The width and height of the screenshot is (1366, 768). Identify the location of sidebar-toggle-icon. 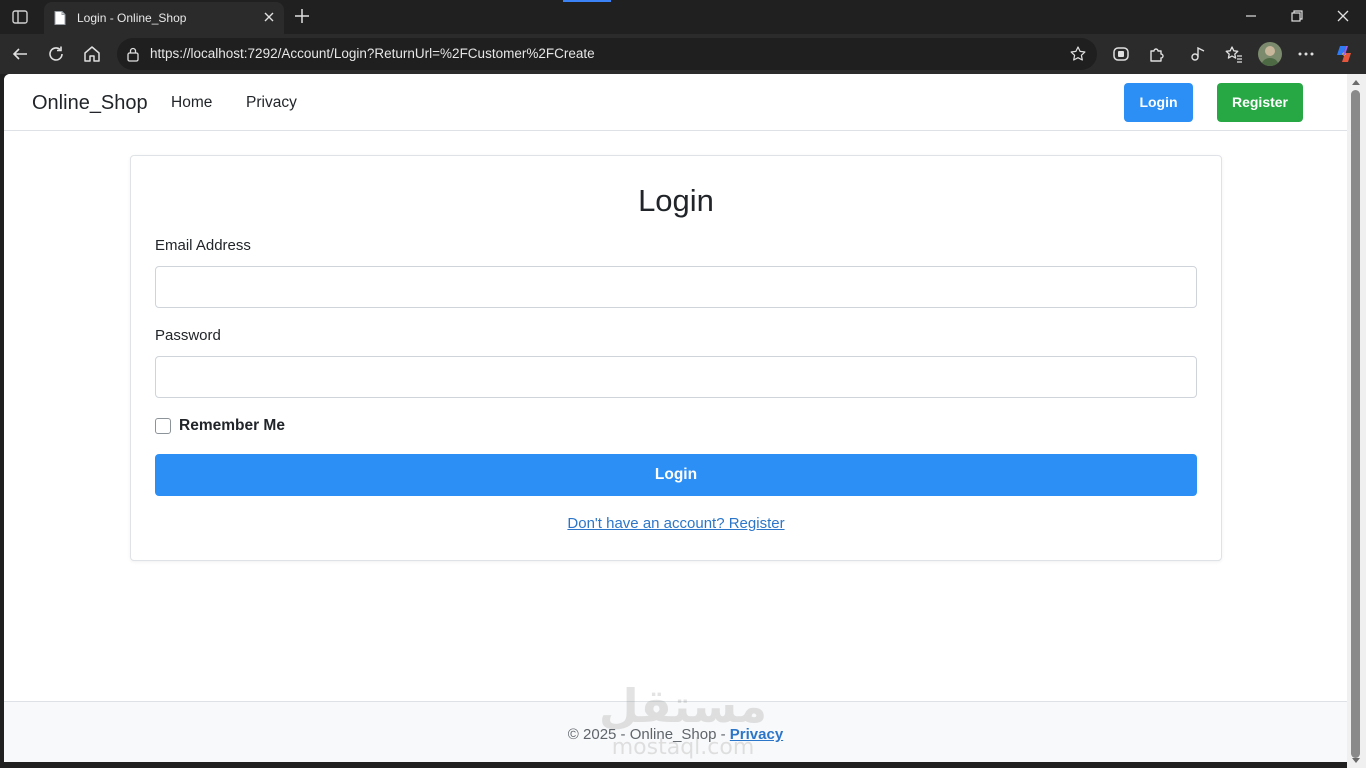
(20, 17).